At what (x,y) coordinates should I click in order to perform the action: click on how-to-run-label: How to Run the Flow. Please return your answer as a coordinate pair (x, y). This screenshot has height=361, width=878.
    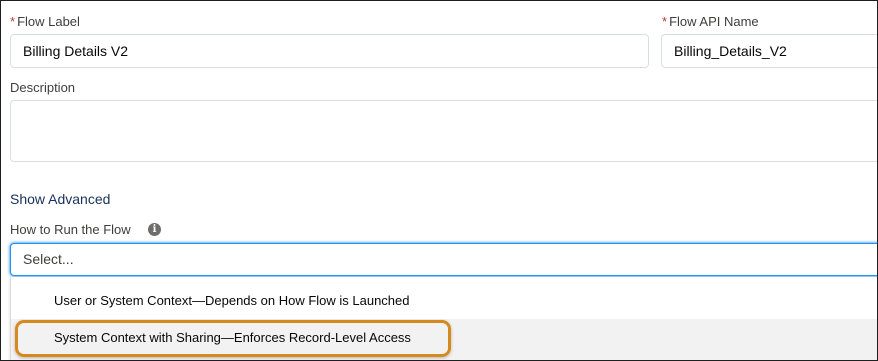
    Looking at the image, I should click on (70, 229).